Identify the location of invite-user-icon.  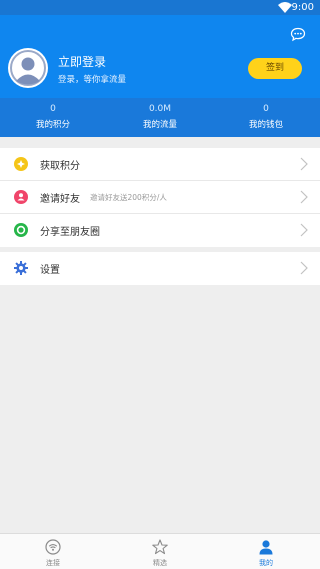
(21, 197).